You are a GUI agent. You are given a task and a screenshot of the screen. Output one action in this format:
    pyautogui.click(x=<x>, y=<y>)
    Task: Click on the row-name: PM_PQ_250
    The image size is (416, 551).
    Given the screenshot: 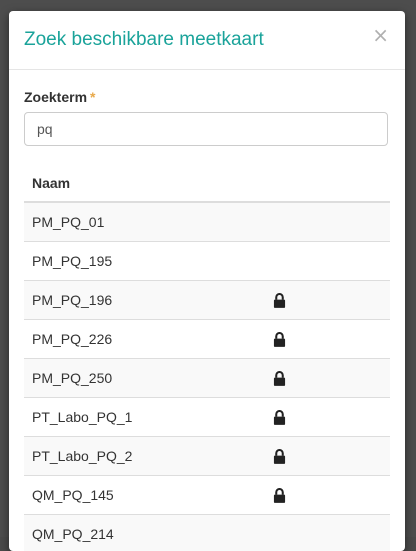 What is the action you would take?
    pyautogui.click(x=145, y=378)
    